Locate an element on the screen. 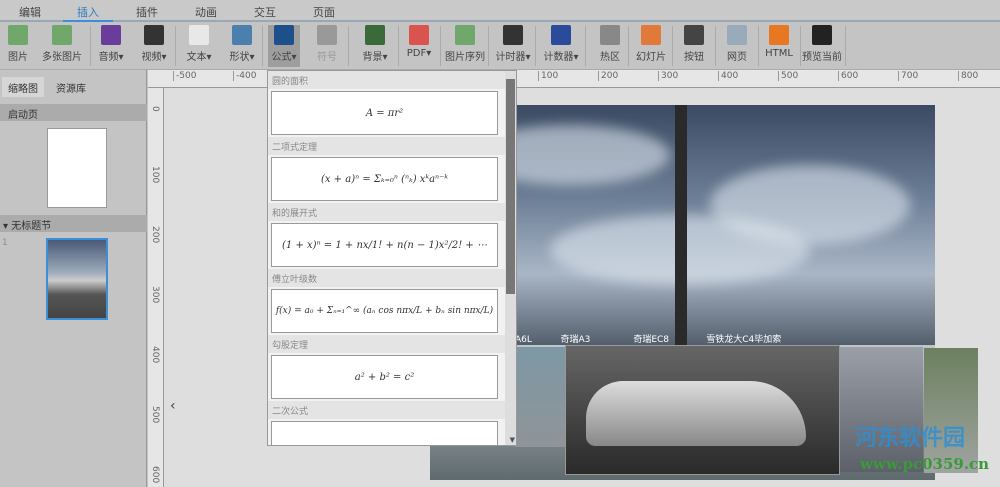 This screenshot has height=487, width=1000. caption-a3: 奇瑞A3 is located at coordinates (576, 340).